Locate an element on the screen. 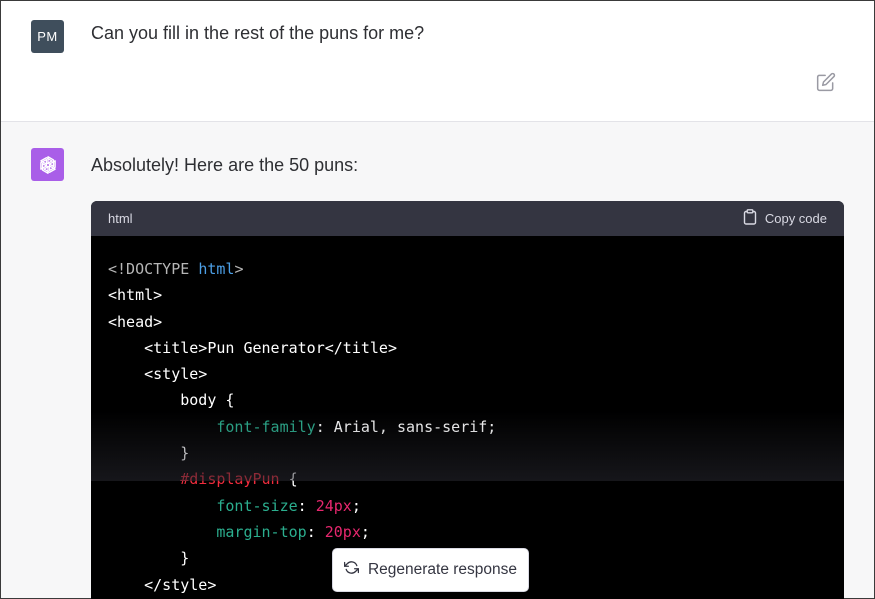 The height and width of the screenshot is (599, 875). code-line: font-size: 24px; is located at coordinates (476, 506).